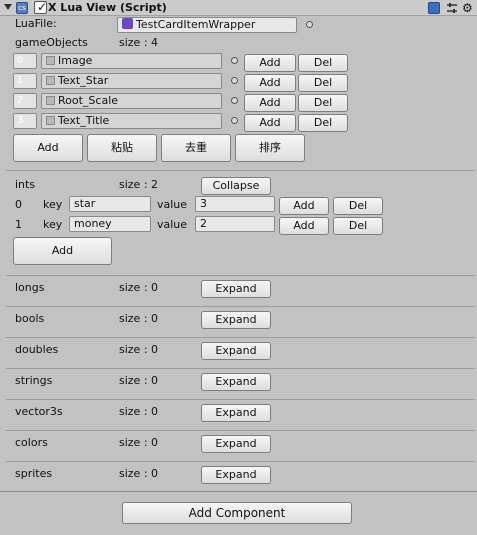 This screenshot has height=535, width=477. I want to click on bools-expand-button: Expand, so click(236, 320).